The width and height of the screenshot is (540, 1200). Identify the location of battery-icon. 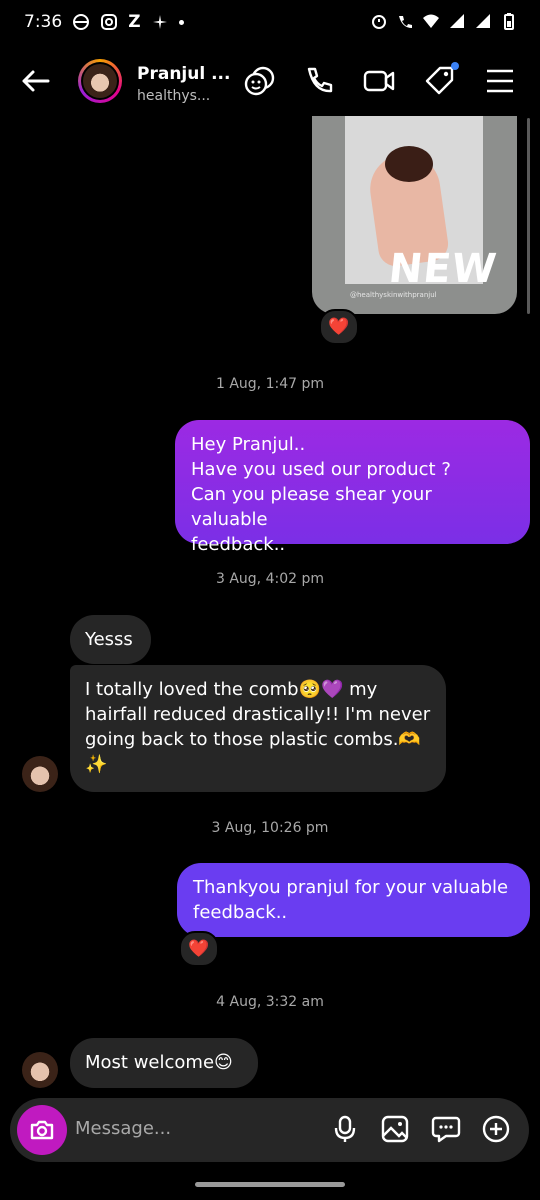
(509, 21).